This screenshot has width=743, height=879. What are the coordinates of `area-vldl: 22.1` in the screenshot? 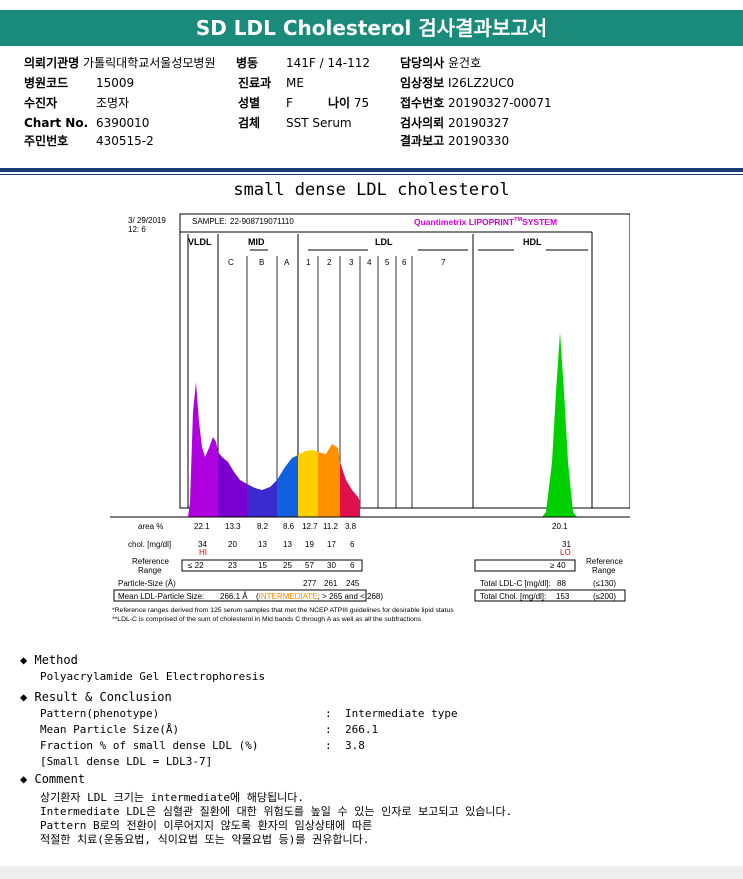 It's located at (202, 526).